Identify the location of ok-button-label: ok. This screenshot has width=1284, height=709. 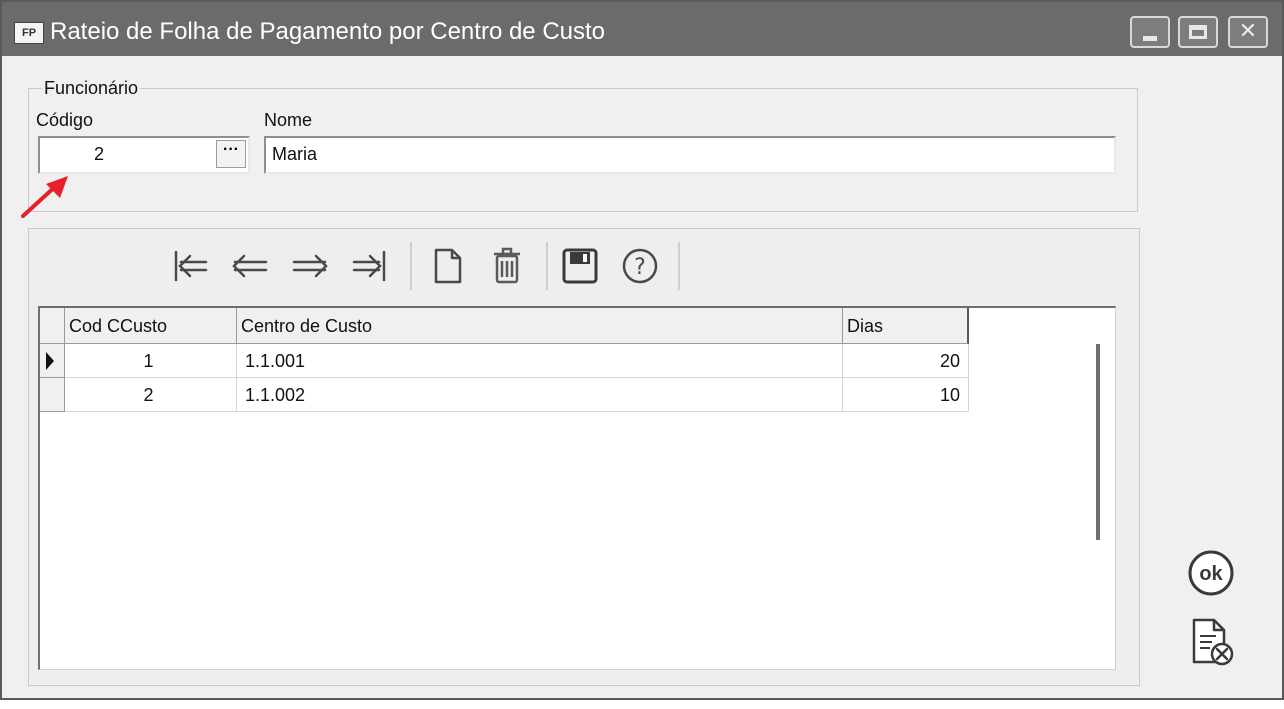
(1211, 574).